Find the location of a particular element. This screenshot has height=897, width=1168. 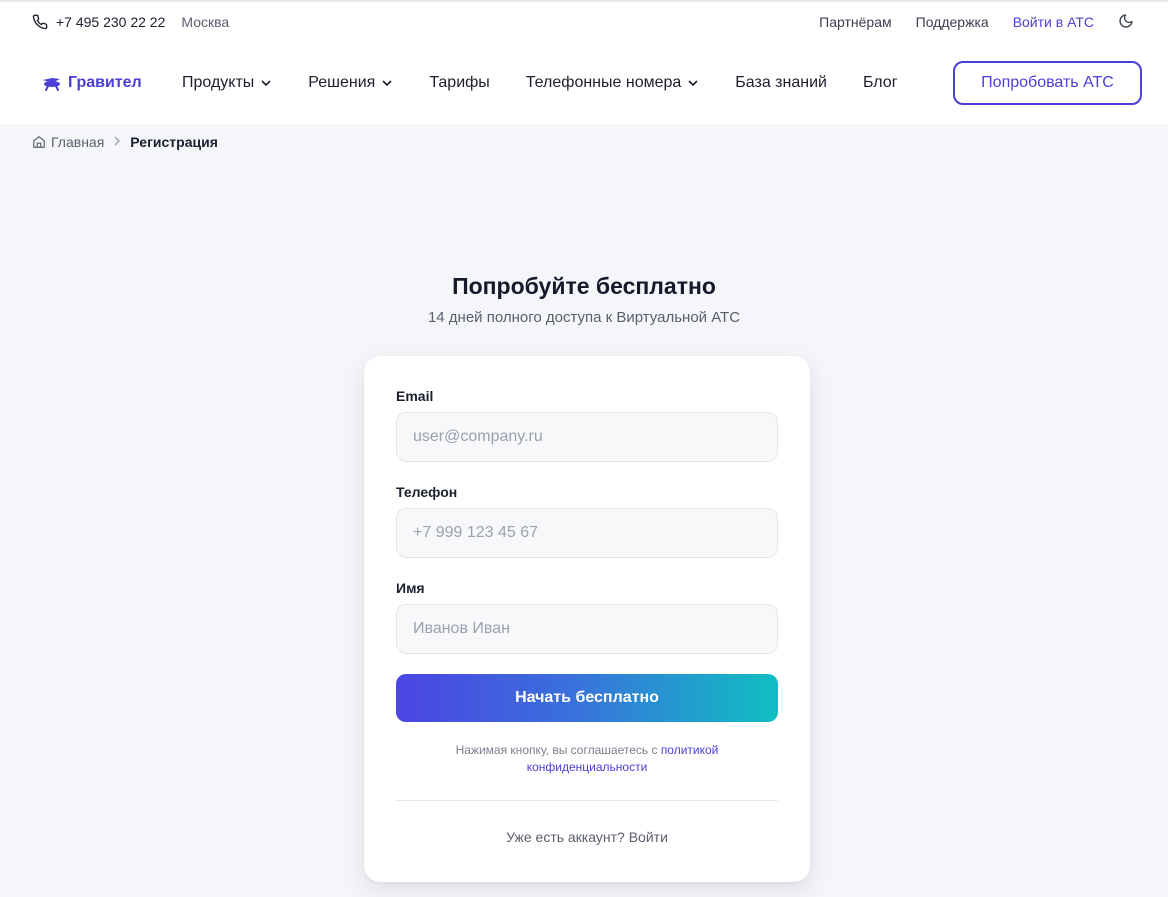

name-field is located at coordinates (587, 629).